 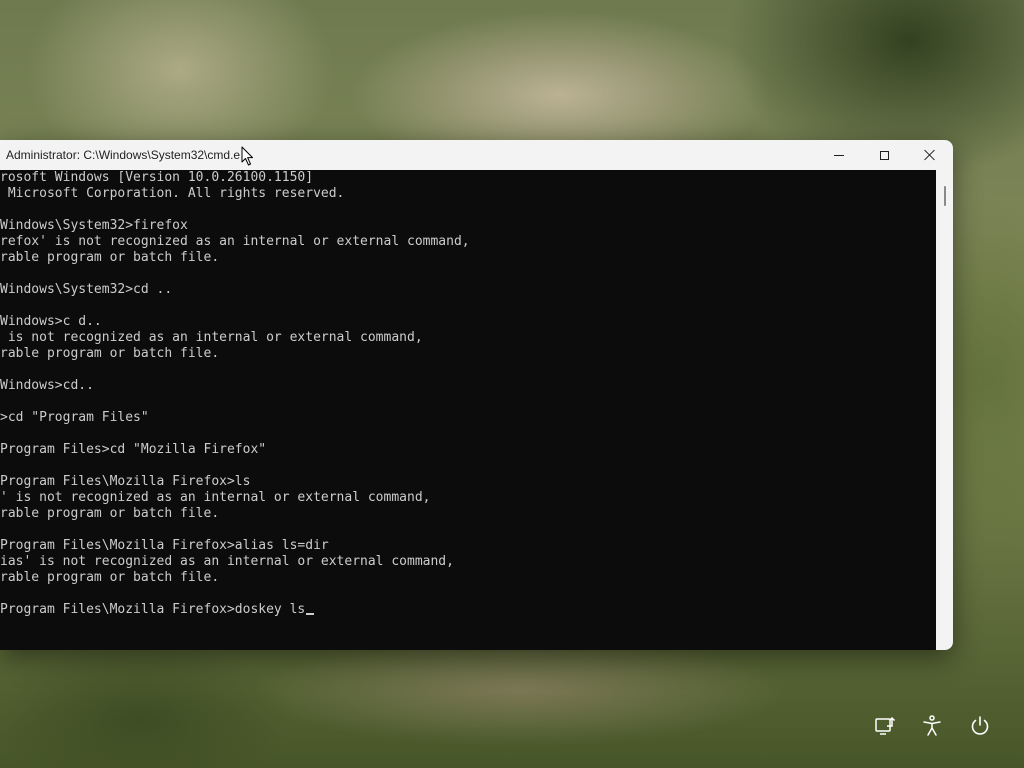 What do you see at coordinates (157, 177) in the screenshot?
I see `console-line: rosoft Windows [Version 10.0.26100.1150]` at bounding box center [157, 177].